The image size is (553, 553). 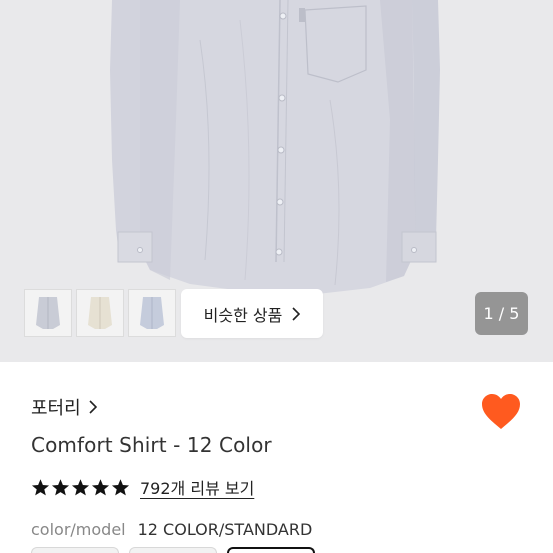 I want to click on star-rating, so click(x=80, y=487).